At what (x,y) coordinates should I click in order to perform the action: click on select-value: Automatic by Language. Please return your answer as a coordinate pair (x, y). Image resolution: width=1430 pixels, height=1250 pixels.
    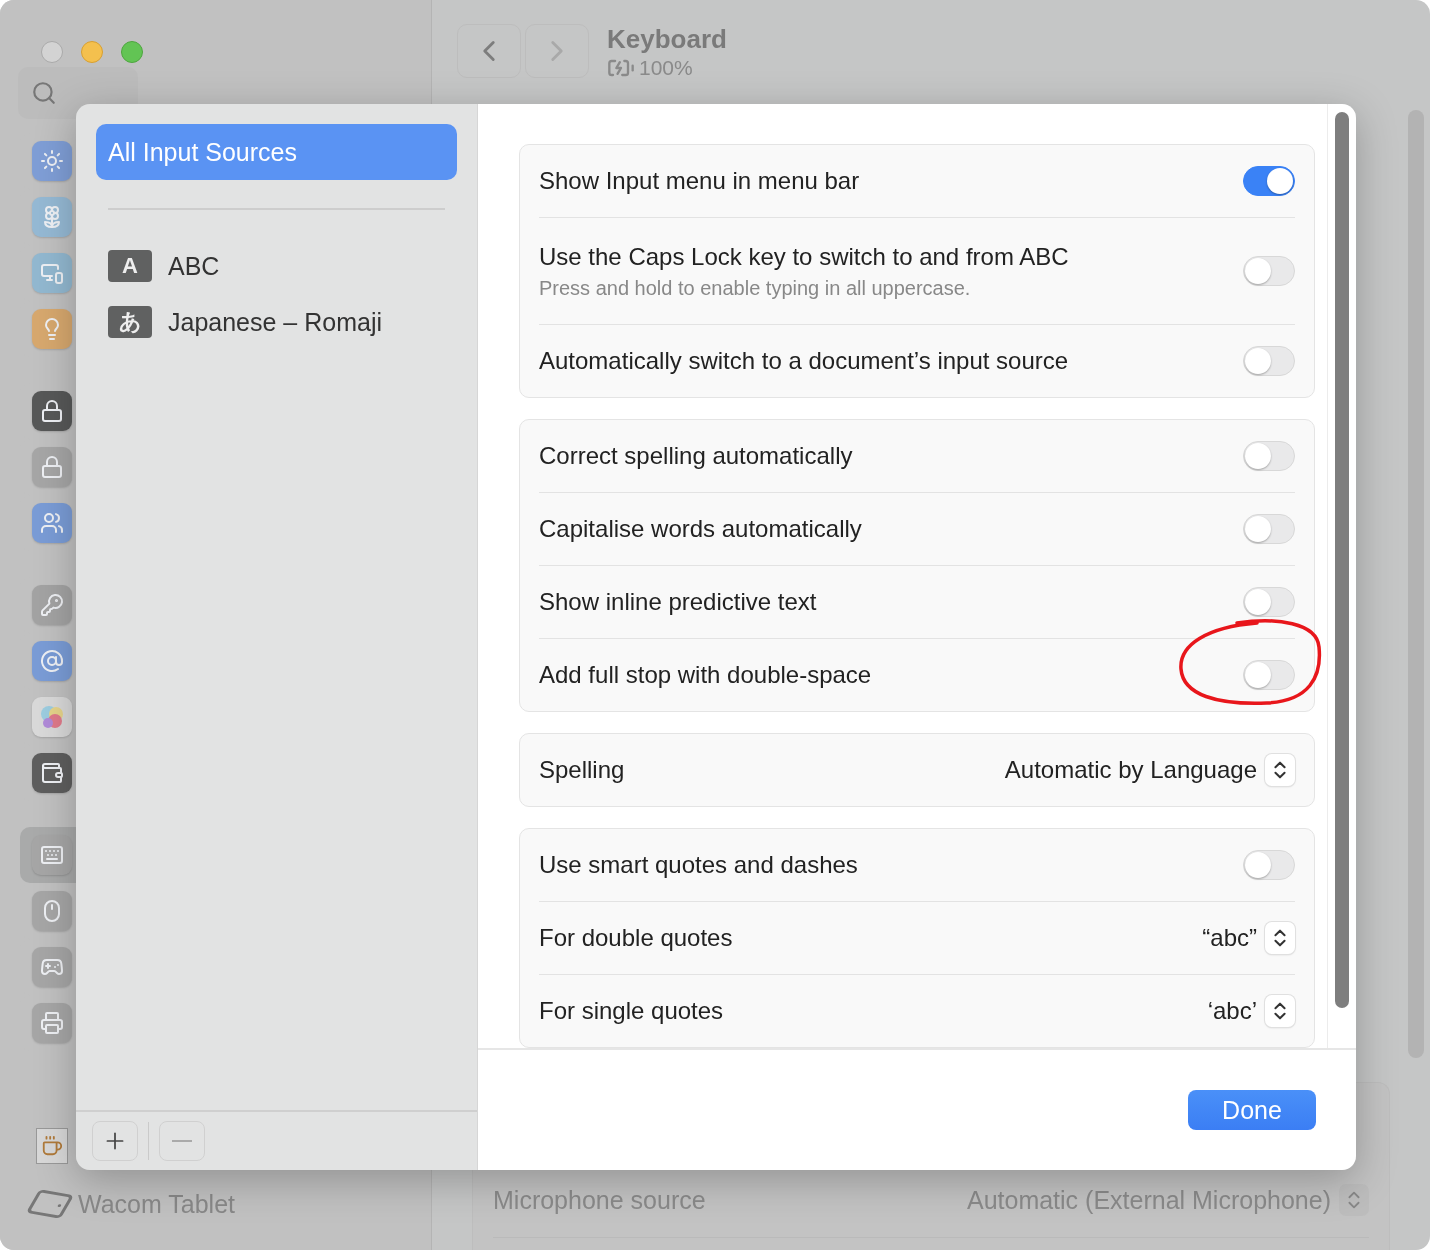
    Looking at the image, I should click on (1130, 770).